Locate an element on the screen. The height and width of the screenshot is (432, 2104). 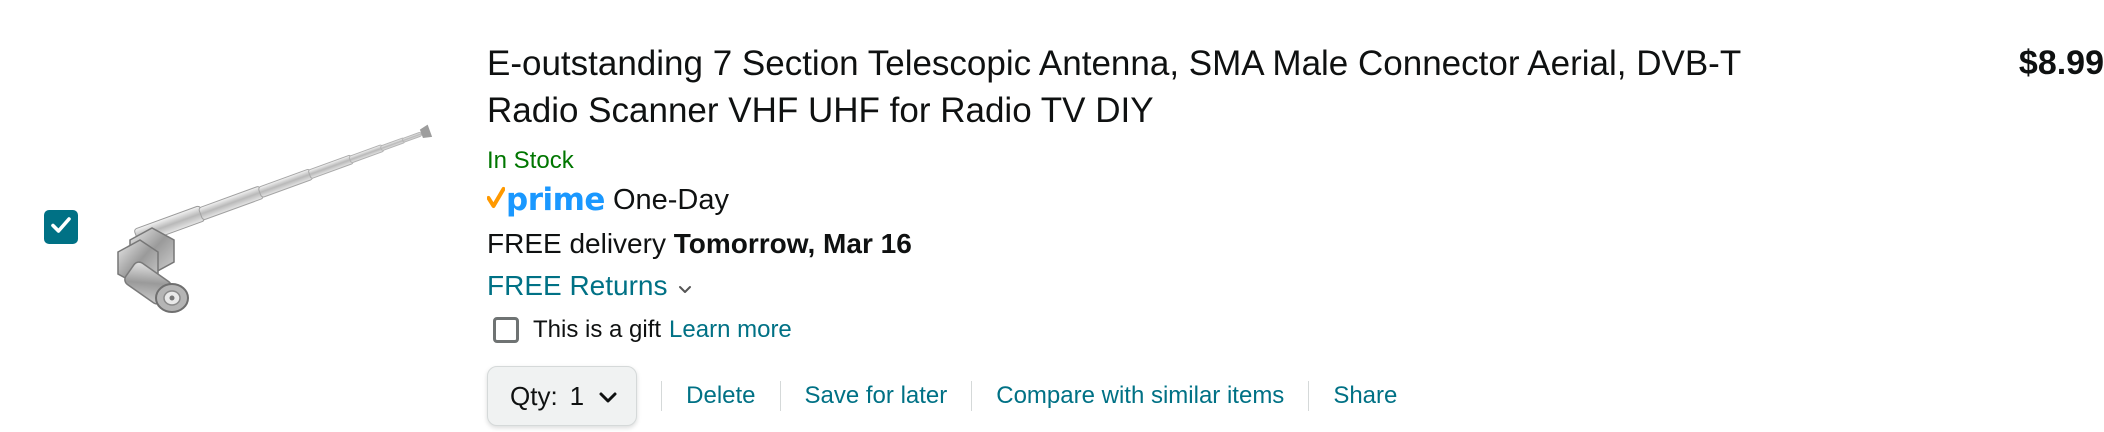
checkmark-icon is located at coordinates (61, 227).